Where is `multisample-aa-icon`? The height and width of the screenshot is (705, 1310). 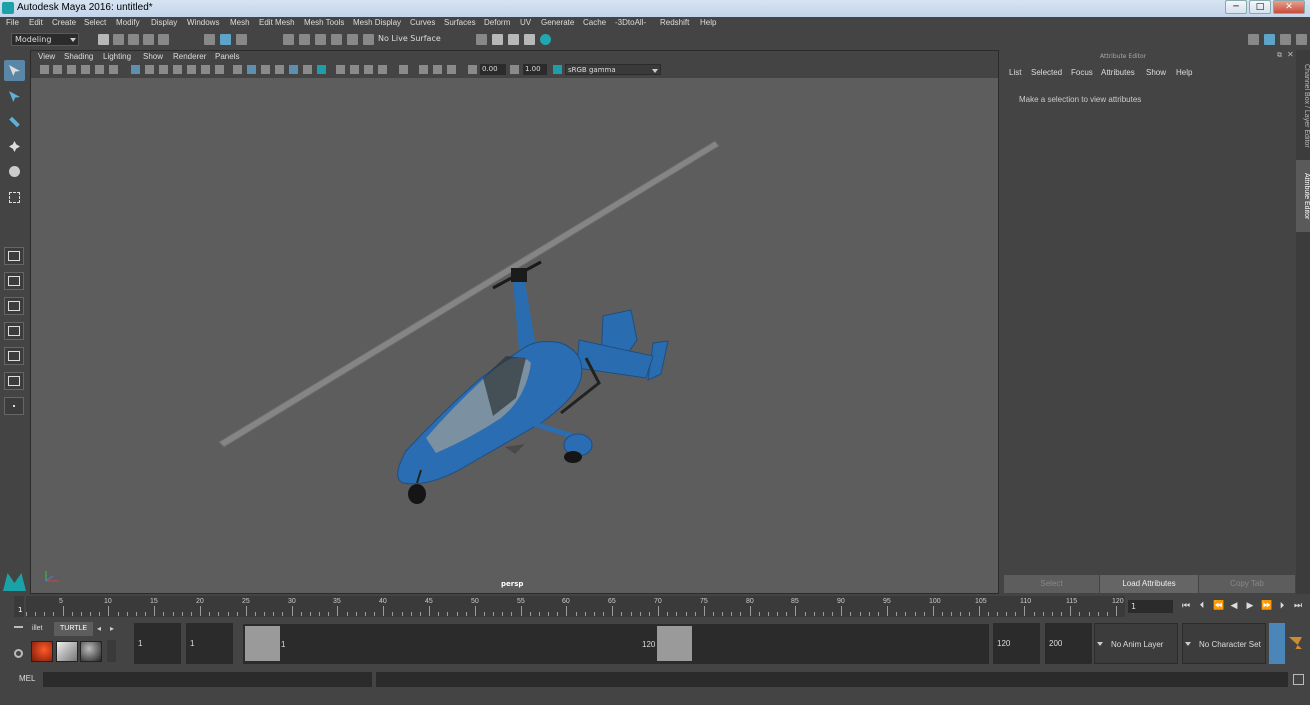 multisample-aa-icon is located at coordinates (354, 69).